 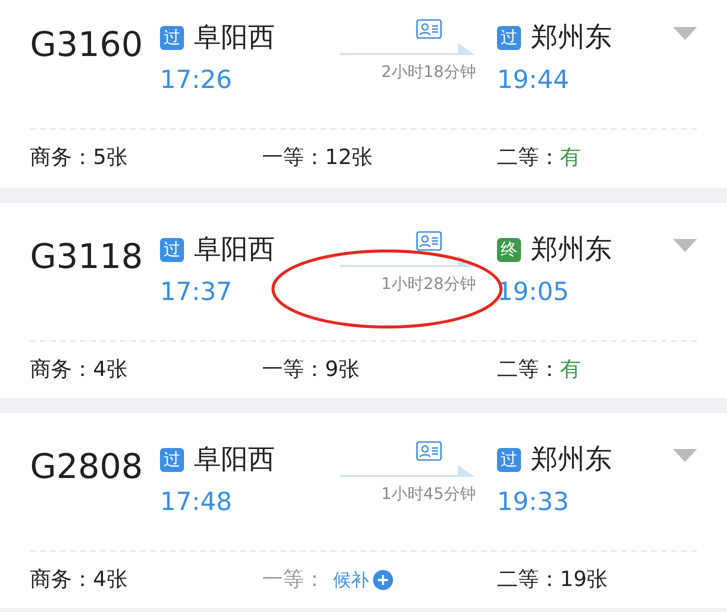 What do you see at coordinates (509, 250) in the screenshot?
I see `station-badge: 终` at bounding box center [509, 250].